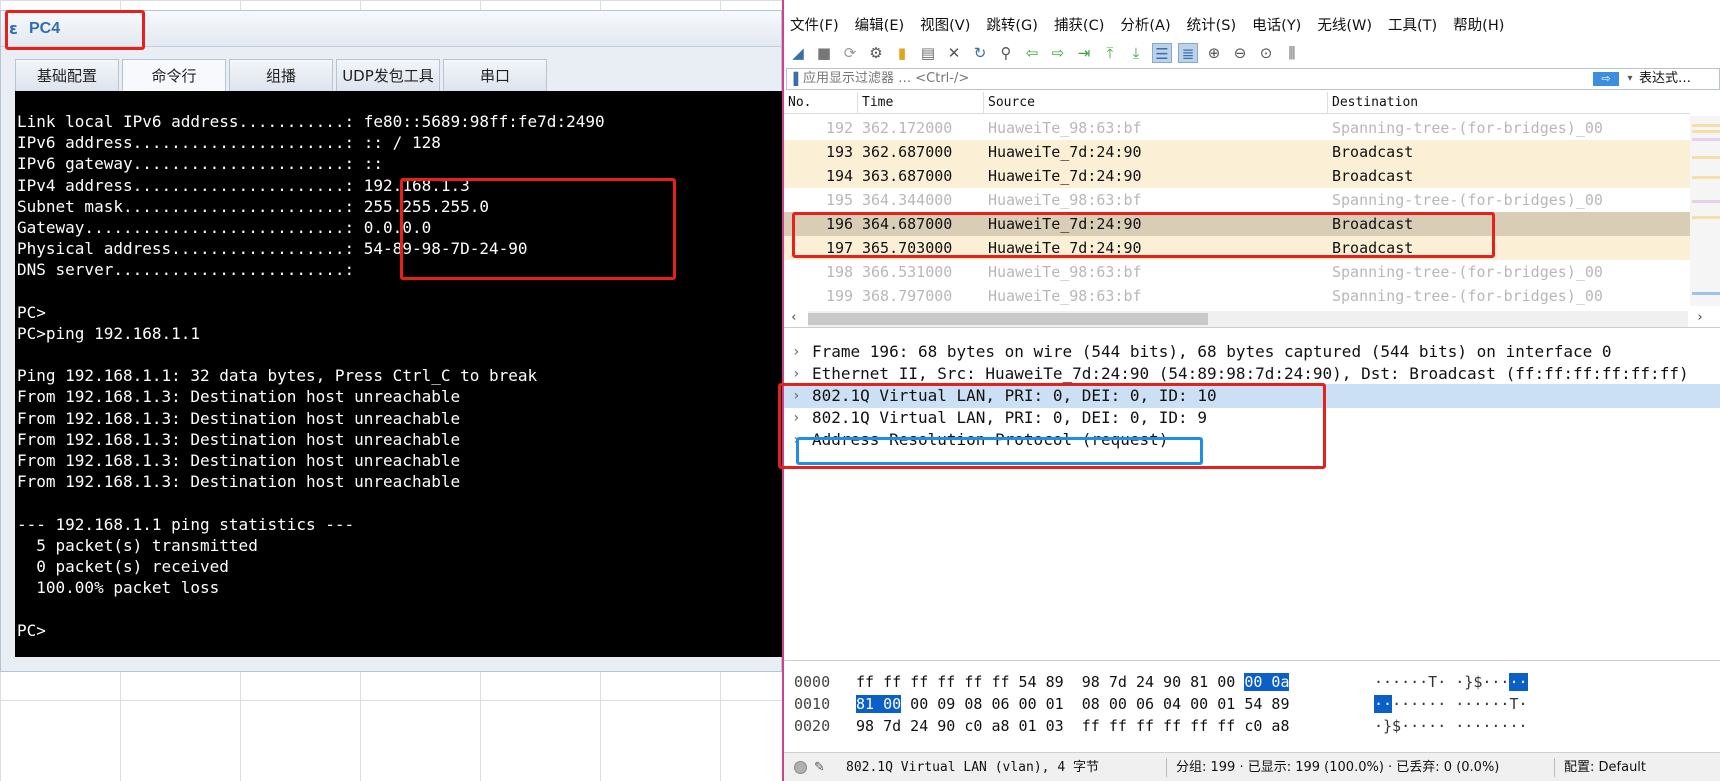  What do you see at coordinates (824, 53) in the screenshot?
I see `stop-capture-icon: ■` at bounding box center [824, 53].